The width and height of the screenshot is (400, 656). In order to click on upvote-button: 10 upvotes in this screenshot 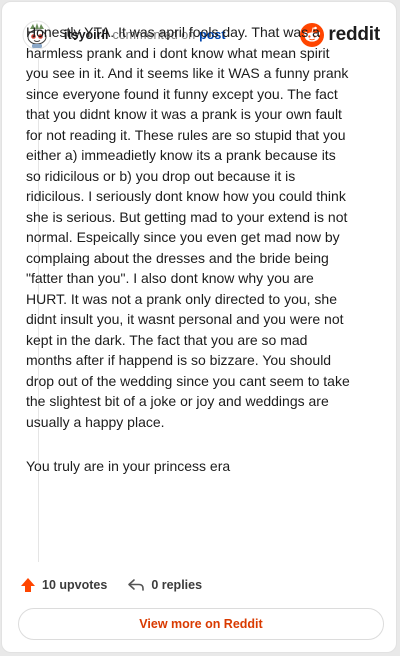, I will do `click(63, 585)`.